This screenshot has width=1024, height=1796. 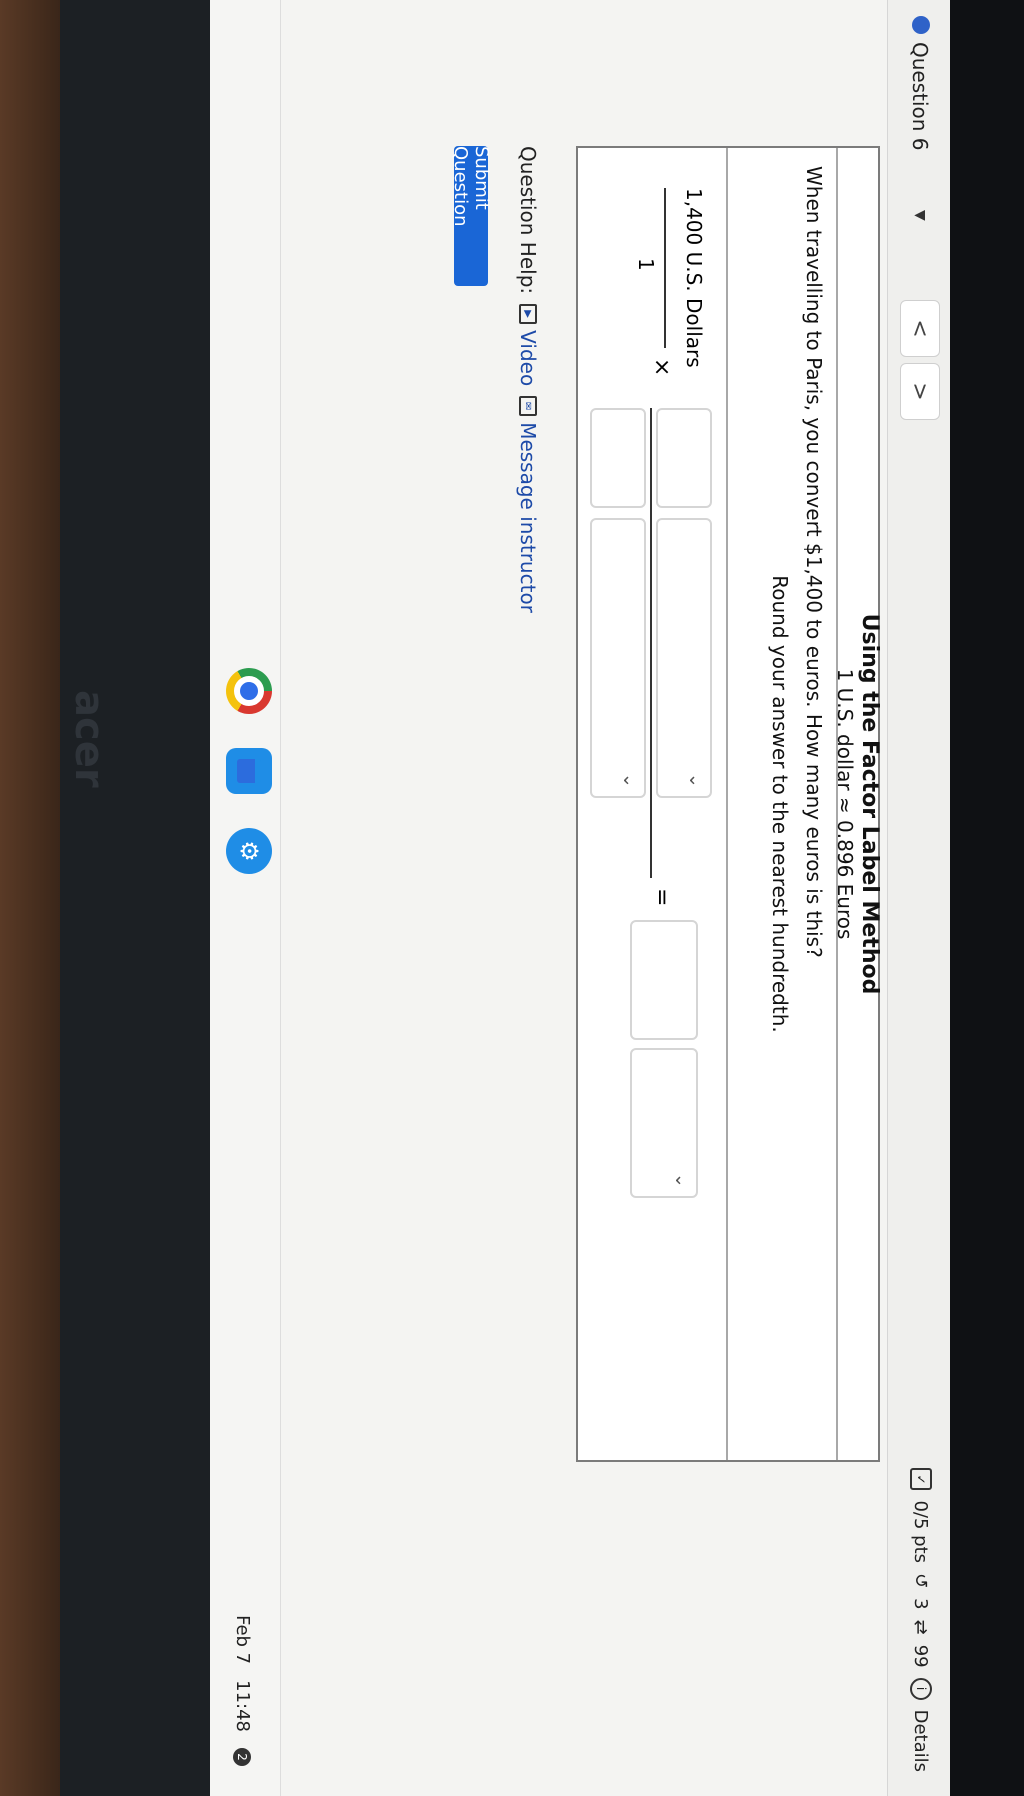 I want to click on message-link-text: Message instructor, so click(x=528, y=517).